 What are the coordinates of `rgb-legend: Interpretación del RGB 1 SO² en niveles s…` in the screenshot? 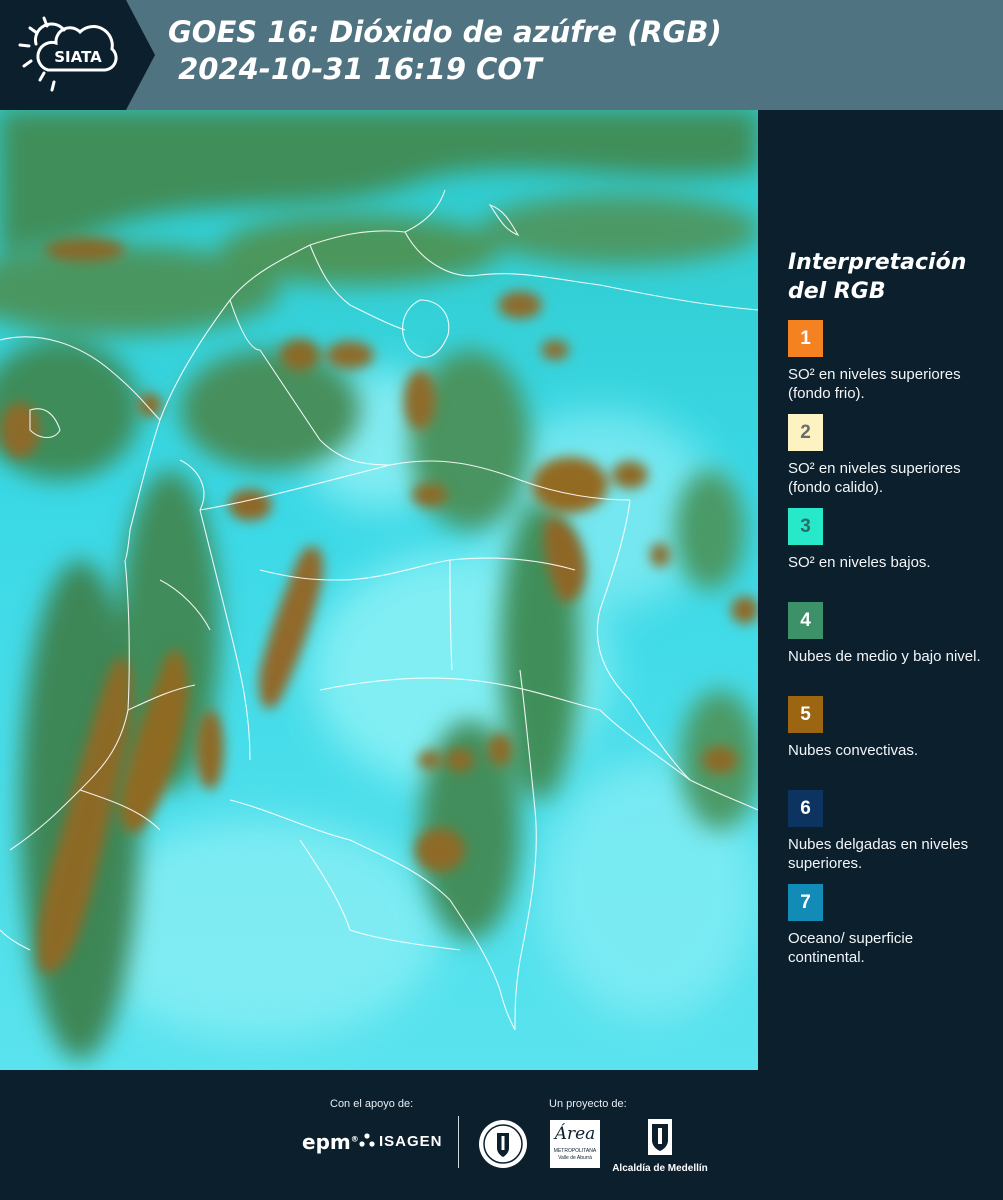 It's located at (890, 613).